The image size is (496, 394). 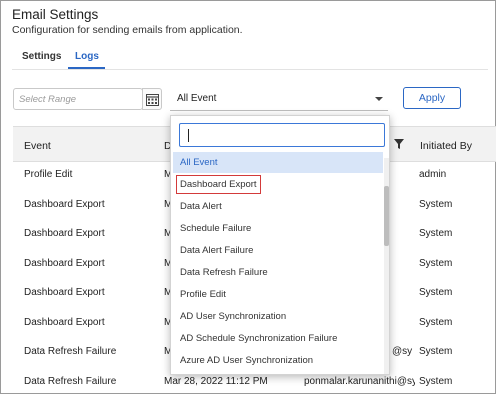 What do you see at coordinates (432, 98) in the screenshot?
I see `apply-button: Apply` at bounding box center [432, 98].